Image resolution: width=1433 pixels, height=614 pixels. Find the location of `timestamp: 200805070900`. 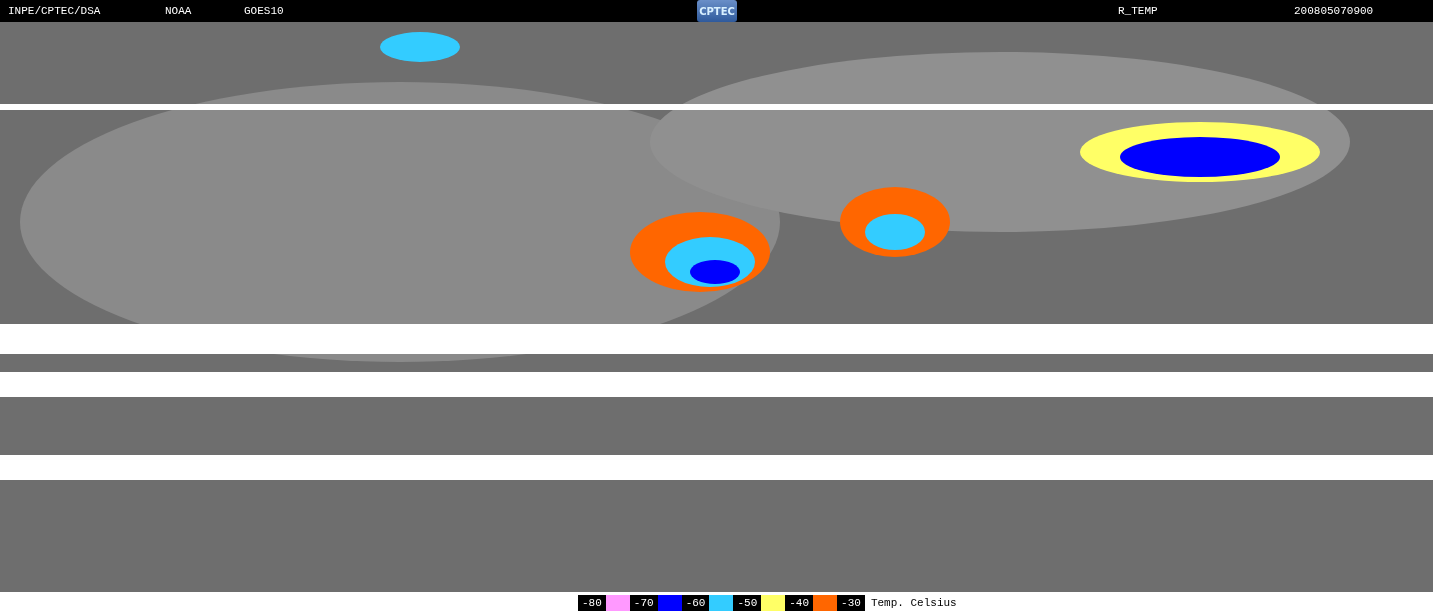

timestamp: 200805070900 is located at coordinates (1334, 11).